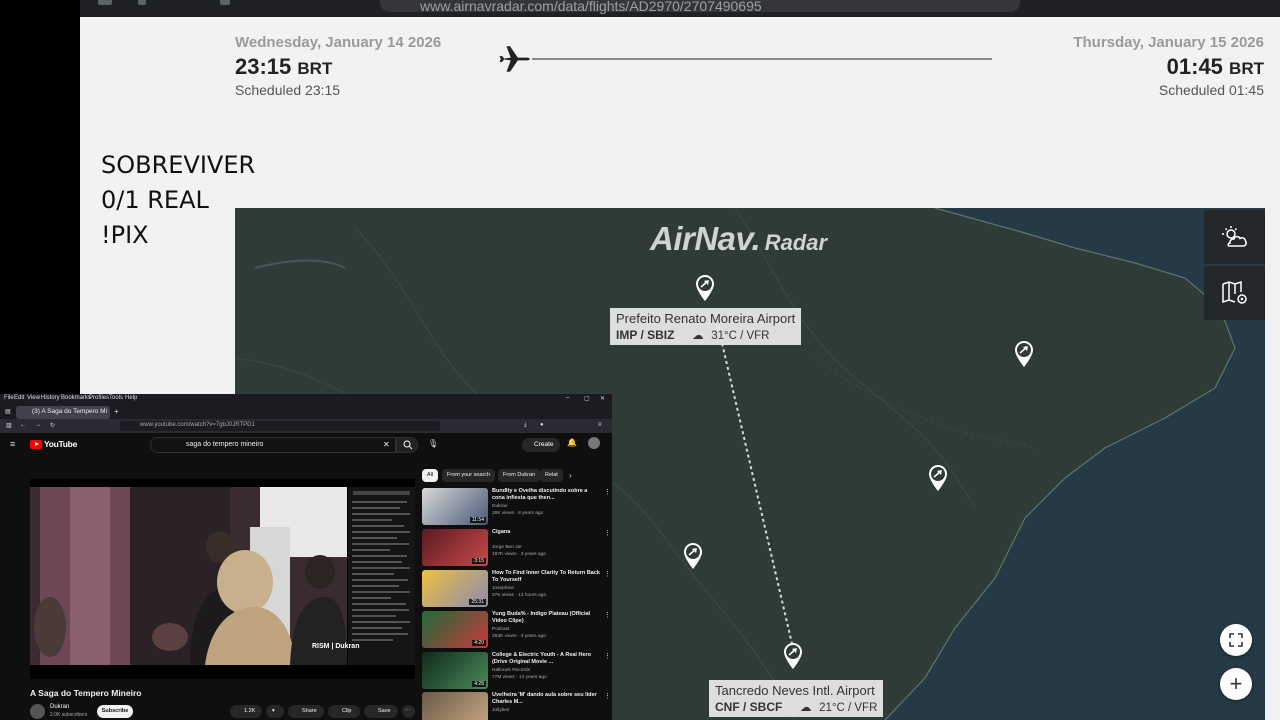 Image resolution: width=1280 pixels, height=720 pixels. What do you see at coordinates (142, 2) in the screenshot?
I see `back-icon` at bounding box center [142, 2].